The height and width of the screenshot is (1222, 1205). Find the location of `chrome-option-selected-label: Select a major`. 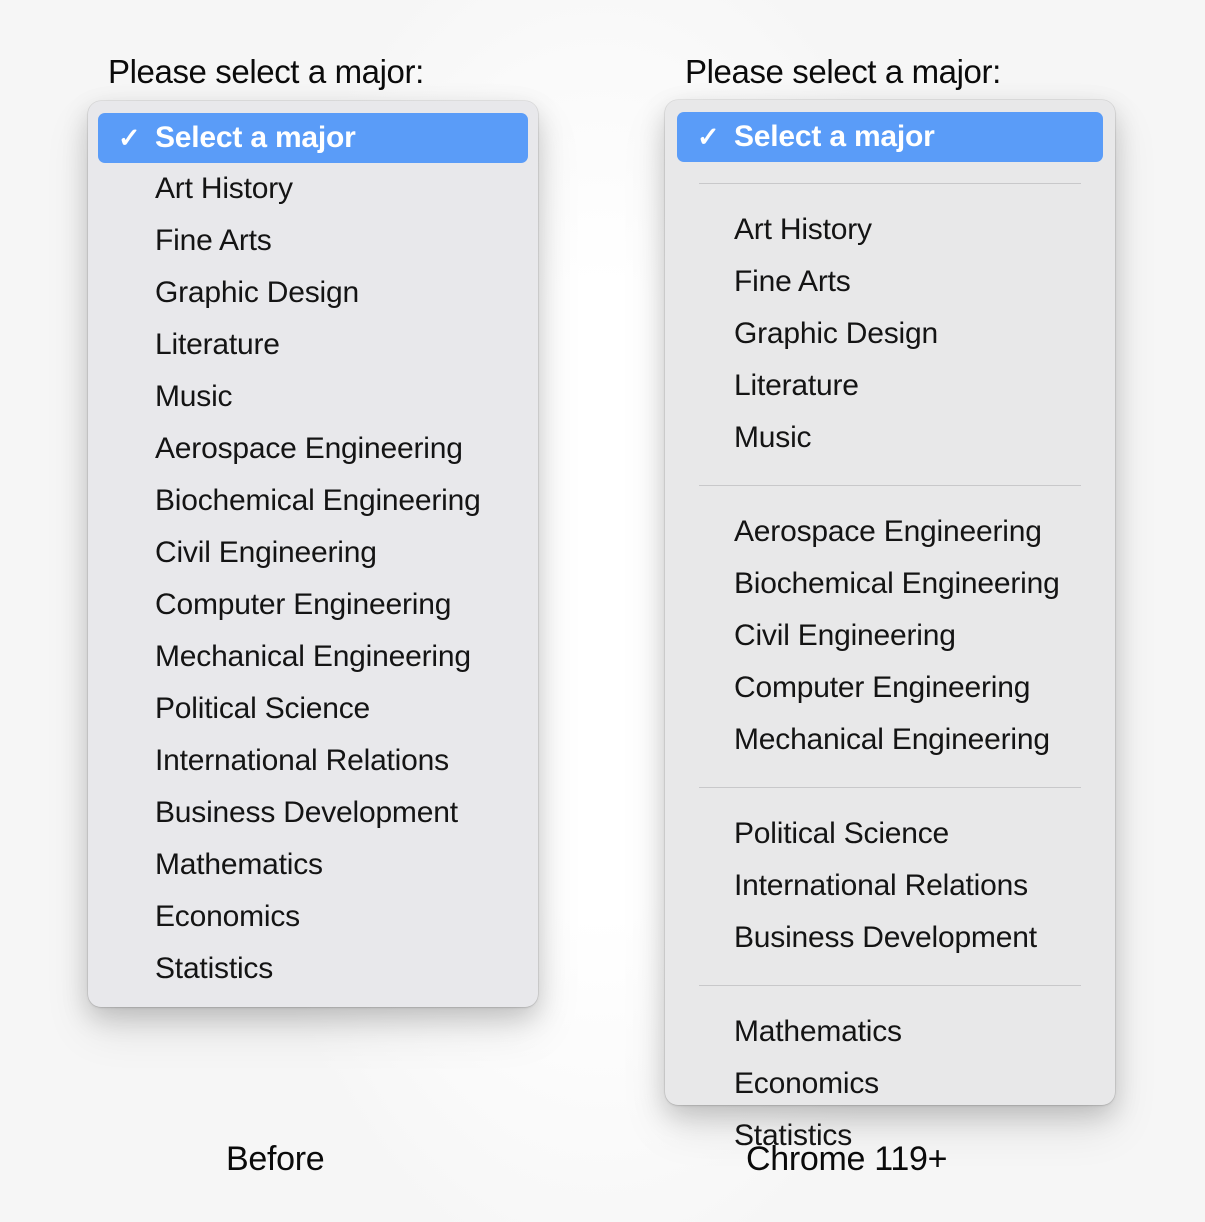

chrome-option-selected-label: Select a major is located at coordinates (834, 136).